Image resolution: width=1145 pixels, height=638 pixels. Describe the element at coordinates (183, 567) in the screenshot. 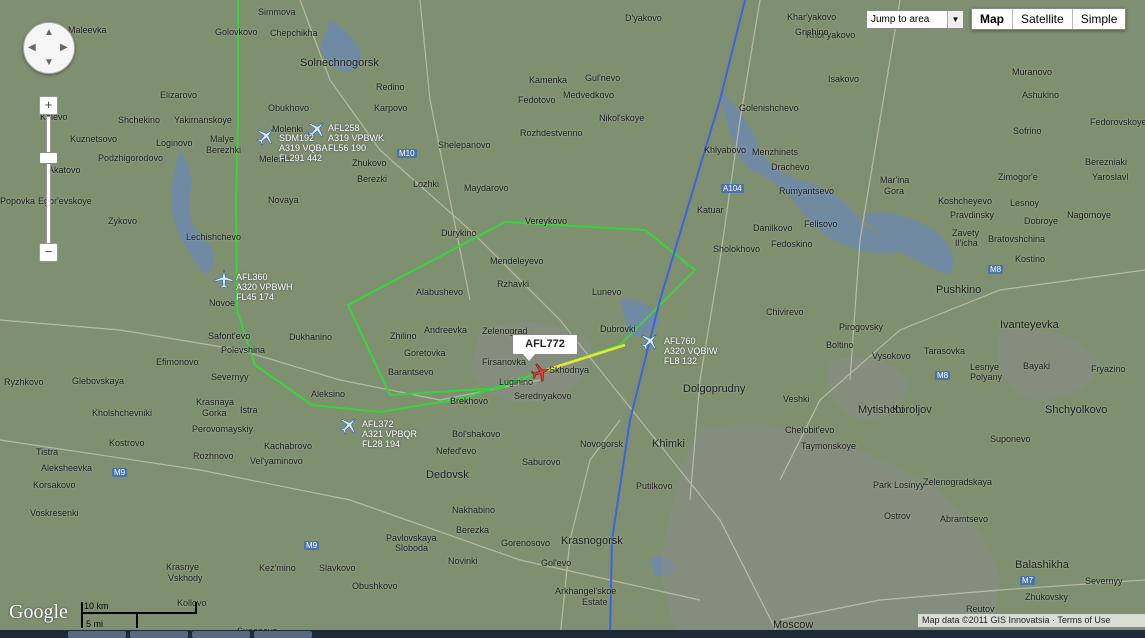

I see `place-label: Krasnye` at that location.